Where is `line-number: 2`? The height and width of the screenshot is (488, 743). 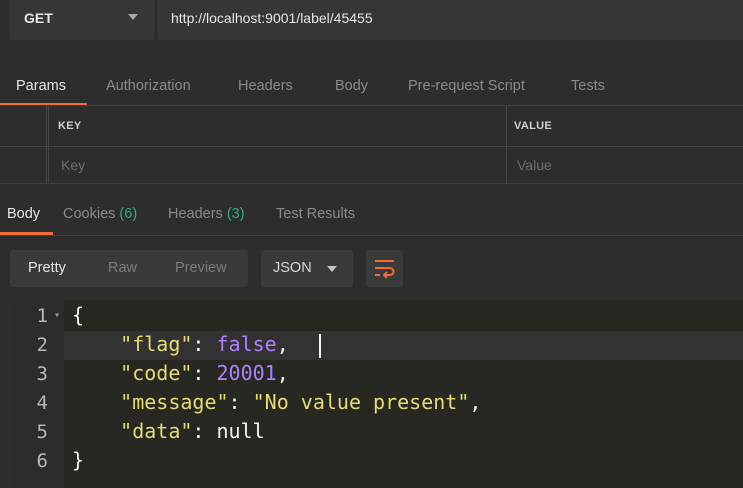
line-number: 2 is located at coordinates (42, 345).